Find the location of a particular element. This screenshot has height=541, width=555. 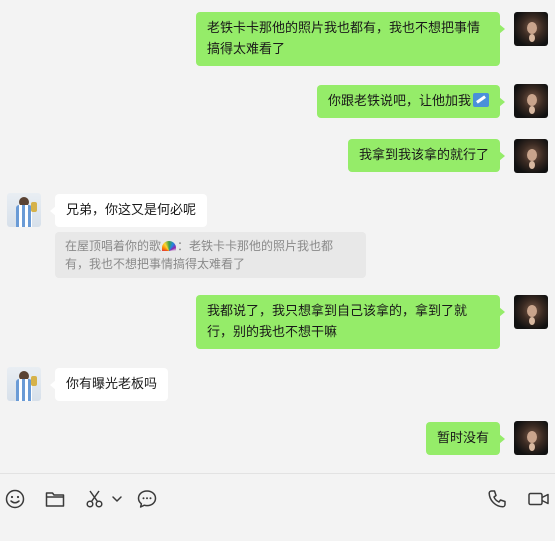

friend-message-bubble: 你有曝光老板吗 is located at coordinates (109, 384).